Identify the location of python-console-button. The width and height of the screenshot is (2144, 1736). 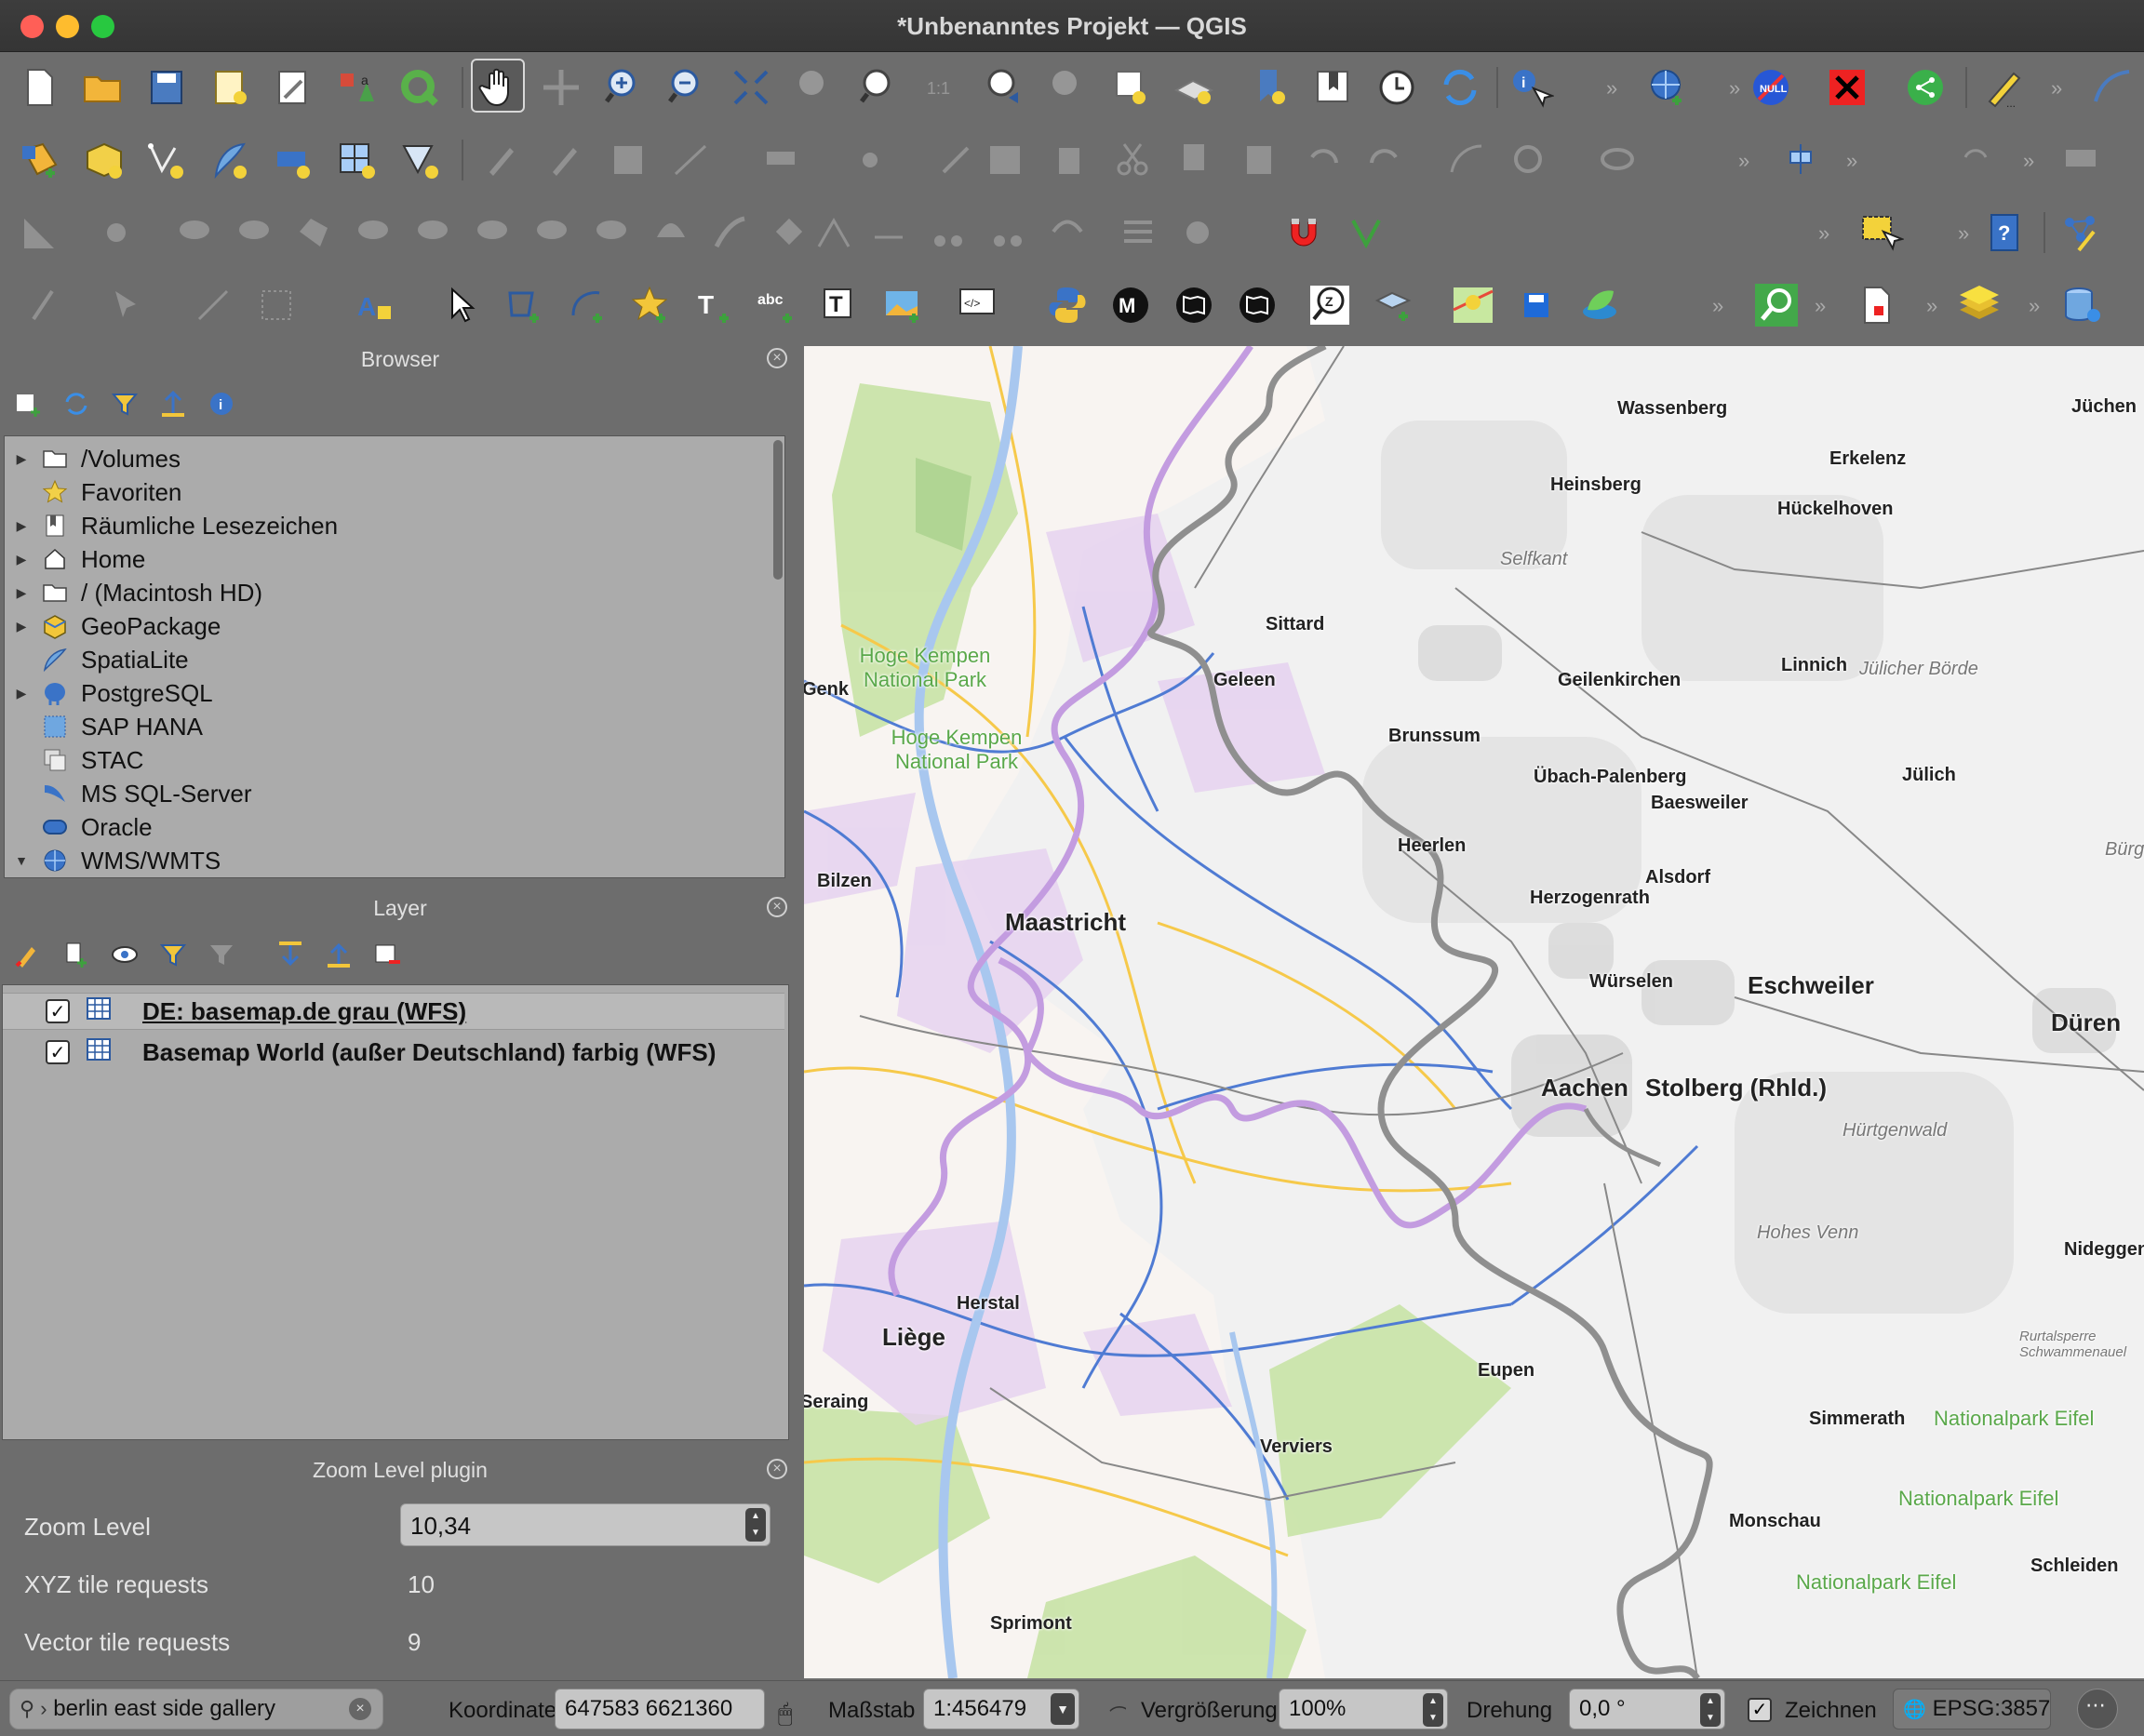
(1067, 305).